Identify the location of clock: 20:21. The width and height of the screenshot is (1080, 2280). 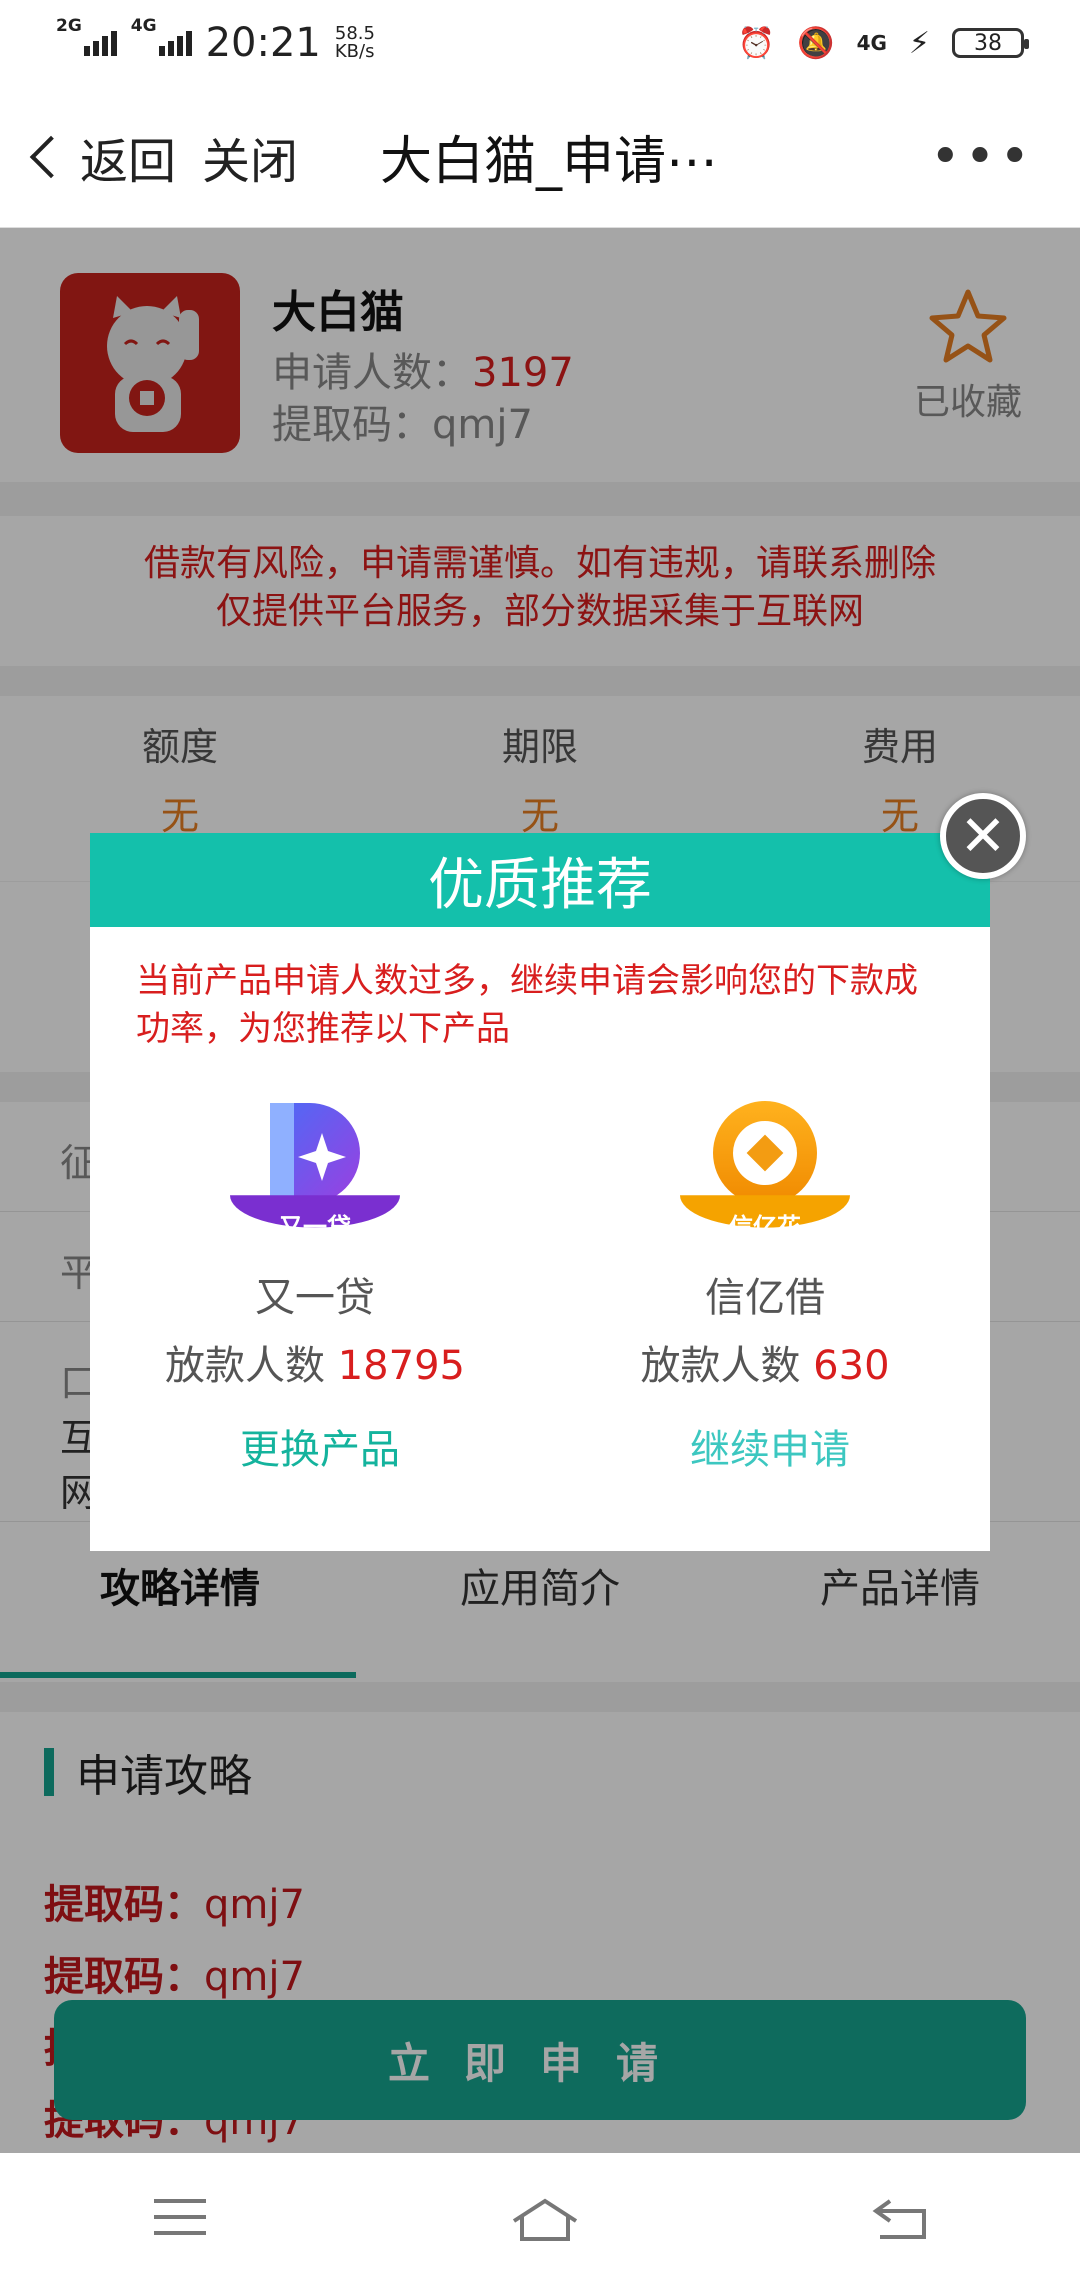
(263, 43).